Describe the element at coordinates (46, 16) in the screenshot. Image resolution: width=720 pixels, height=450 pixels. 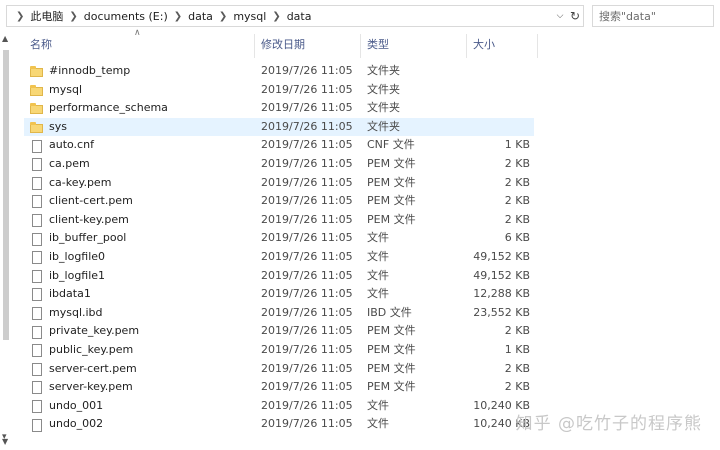
I see `breadcrumb-this-pc: 此电脑` at that location.